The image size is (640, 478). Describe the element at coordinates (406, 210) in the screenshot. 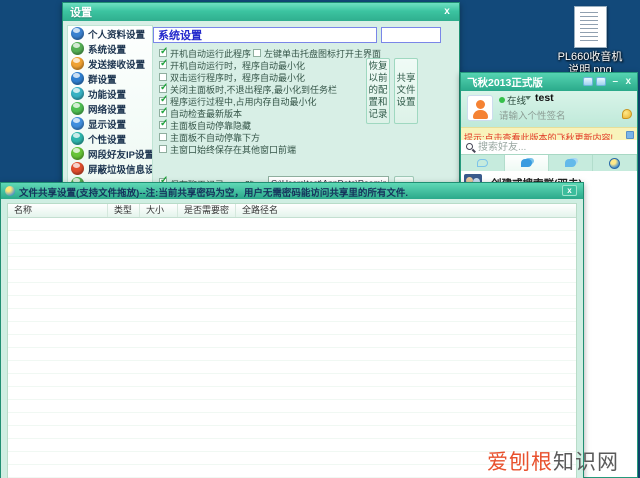

I see `column-header-fullpath: 全路径名` at that location.